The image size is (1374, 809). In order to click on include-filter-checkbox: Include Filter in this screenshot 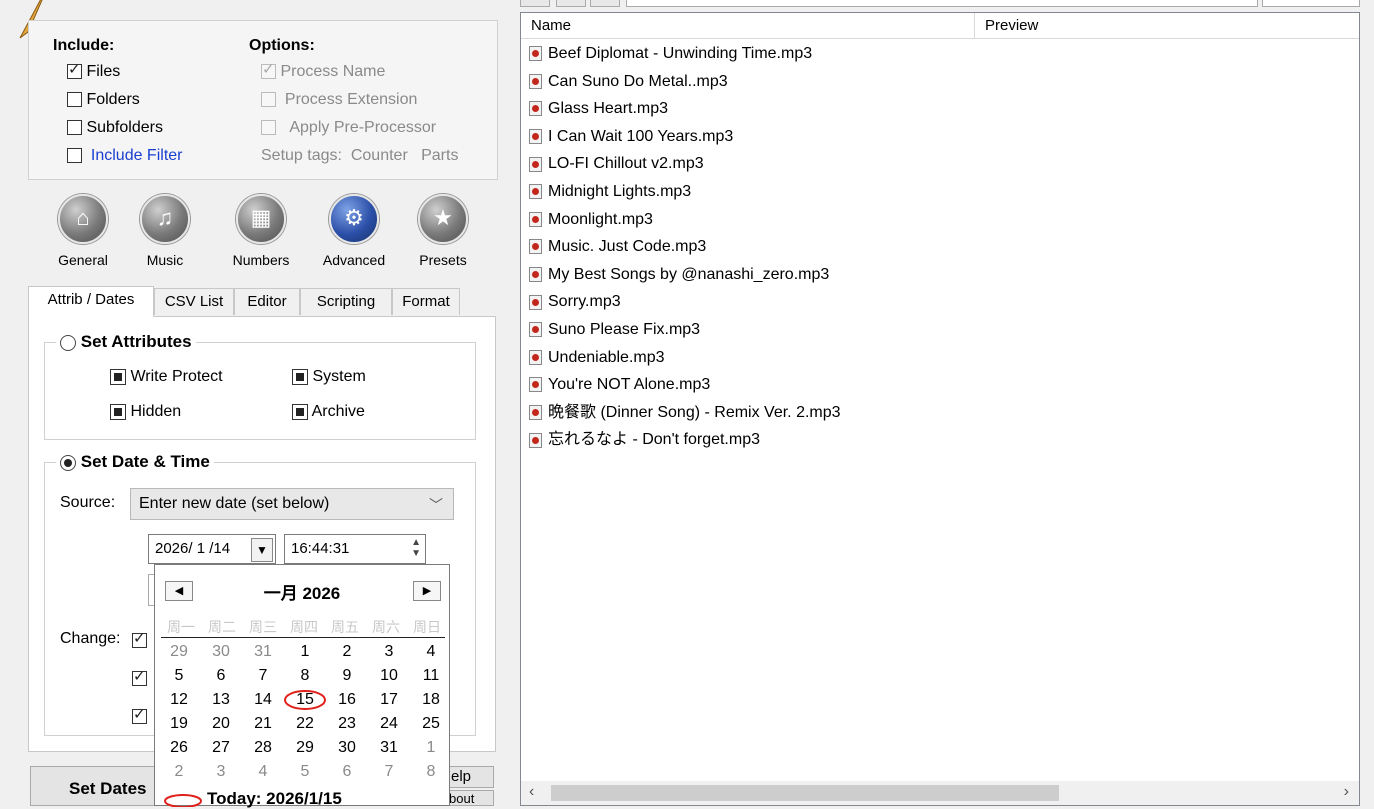, I will do `click(124, 156)`.